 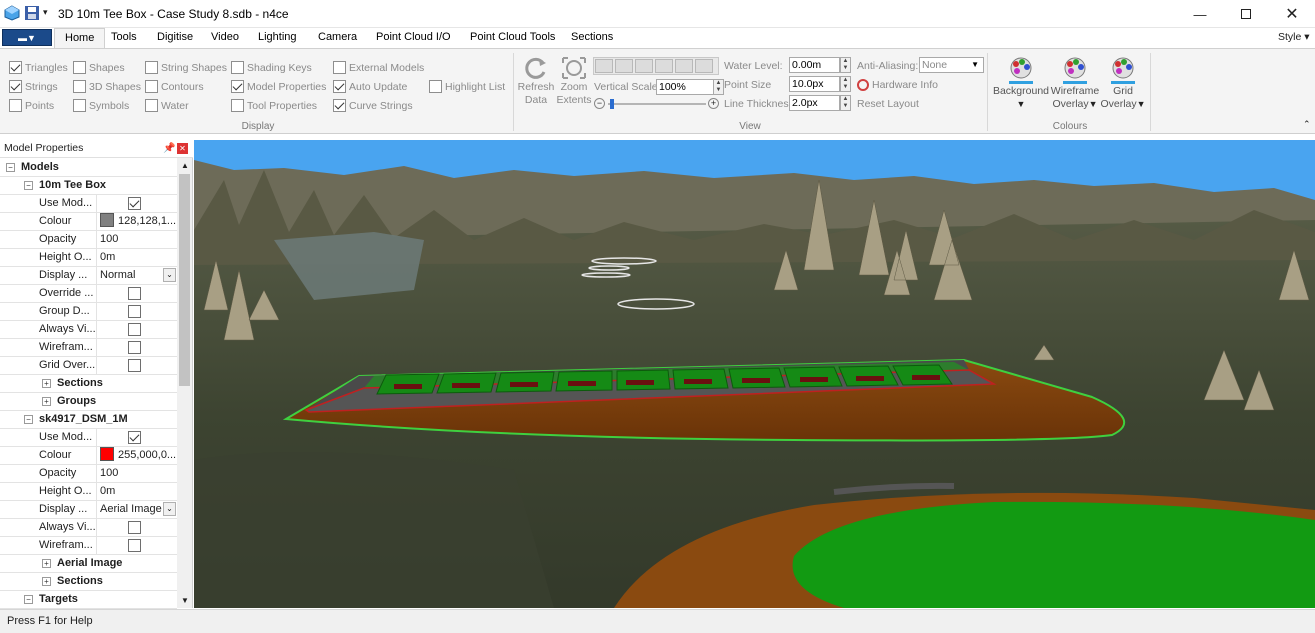 What do you see at coordinates (32, 13) in the screenshot?
I see `save-icon` at bounding box center [32, 13].